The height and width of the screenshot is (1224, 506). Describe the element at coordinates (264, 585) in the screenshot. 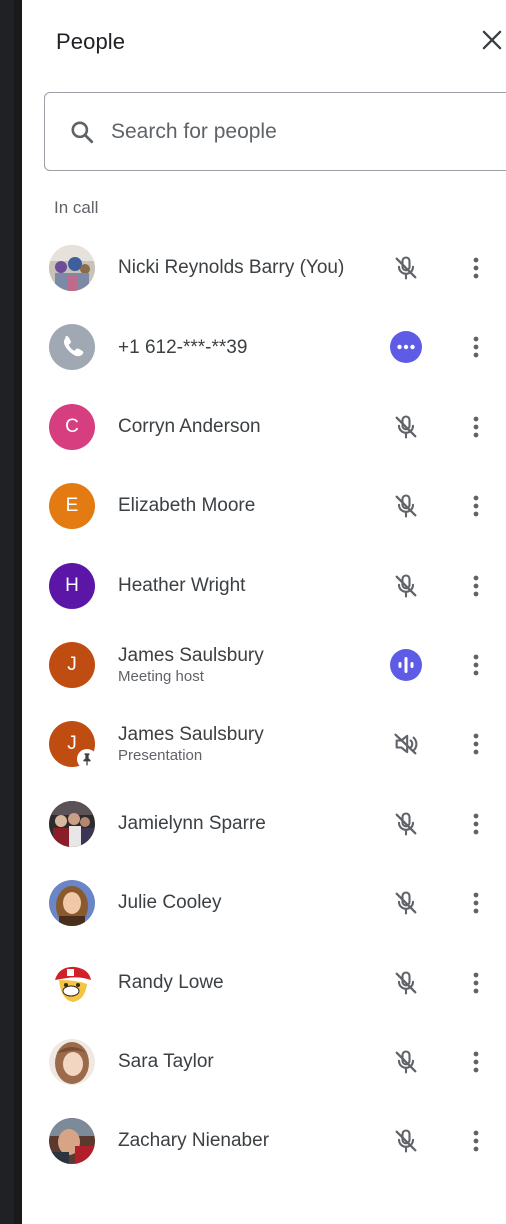

I see `participant-row: H Heather Wright` at that location.